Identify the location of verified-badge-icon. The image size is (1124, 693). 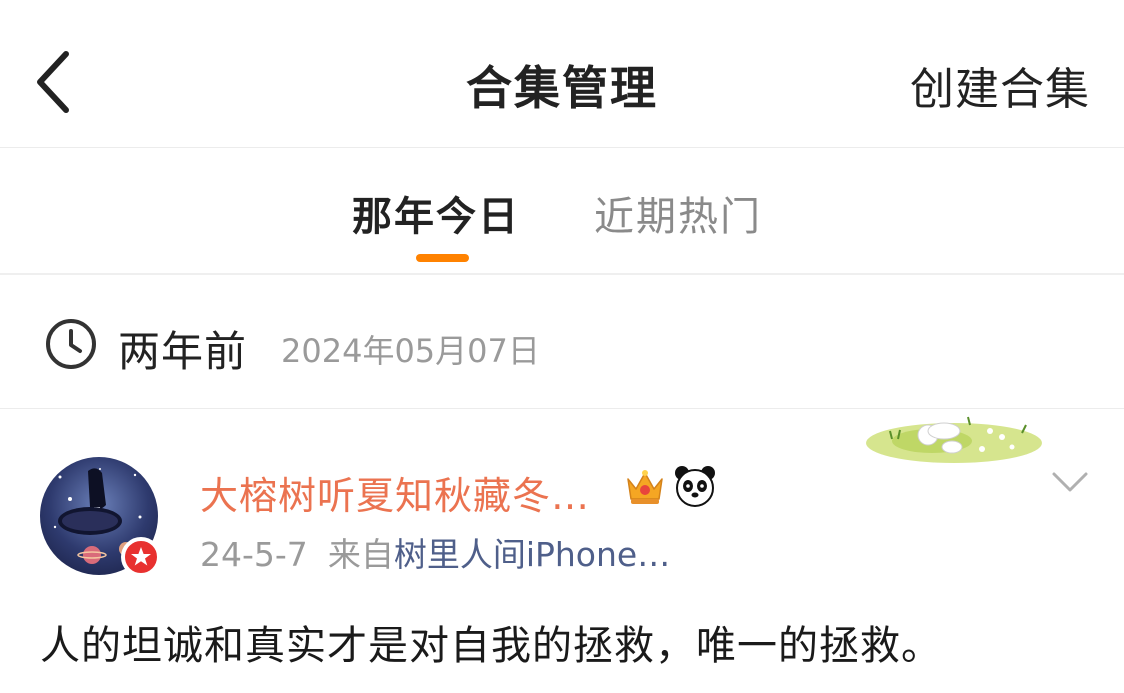
(141, 557).